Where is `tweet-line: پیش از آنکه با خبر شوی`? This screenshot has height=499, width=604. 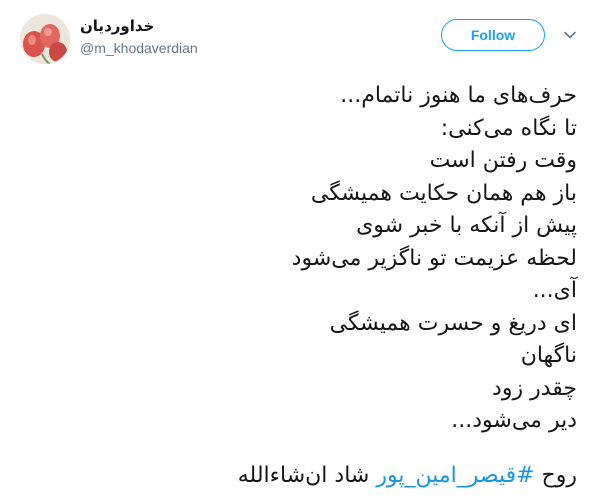
tweet-line: پیش از آنکه با خبر شوی is located at coordinates (466, 225).